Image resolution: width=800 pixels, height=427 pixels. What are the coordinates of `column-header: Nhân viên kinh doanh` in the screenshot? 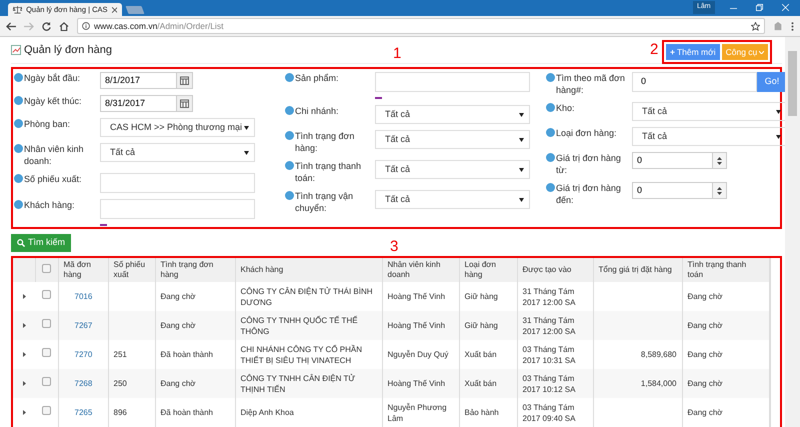 It's located at (421, 270).